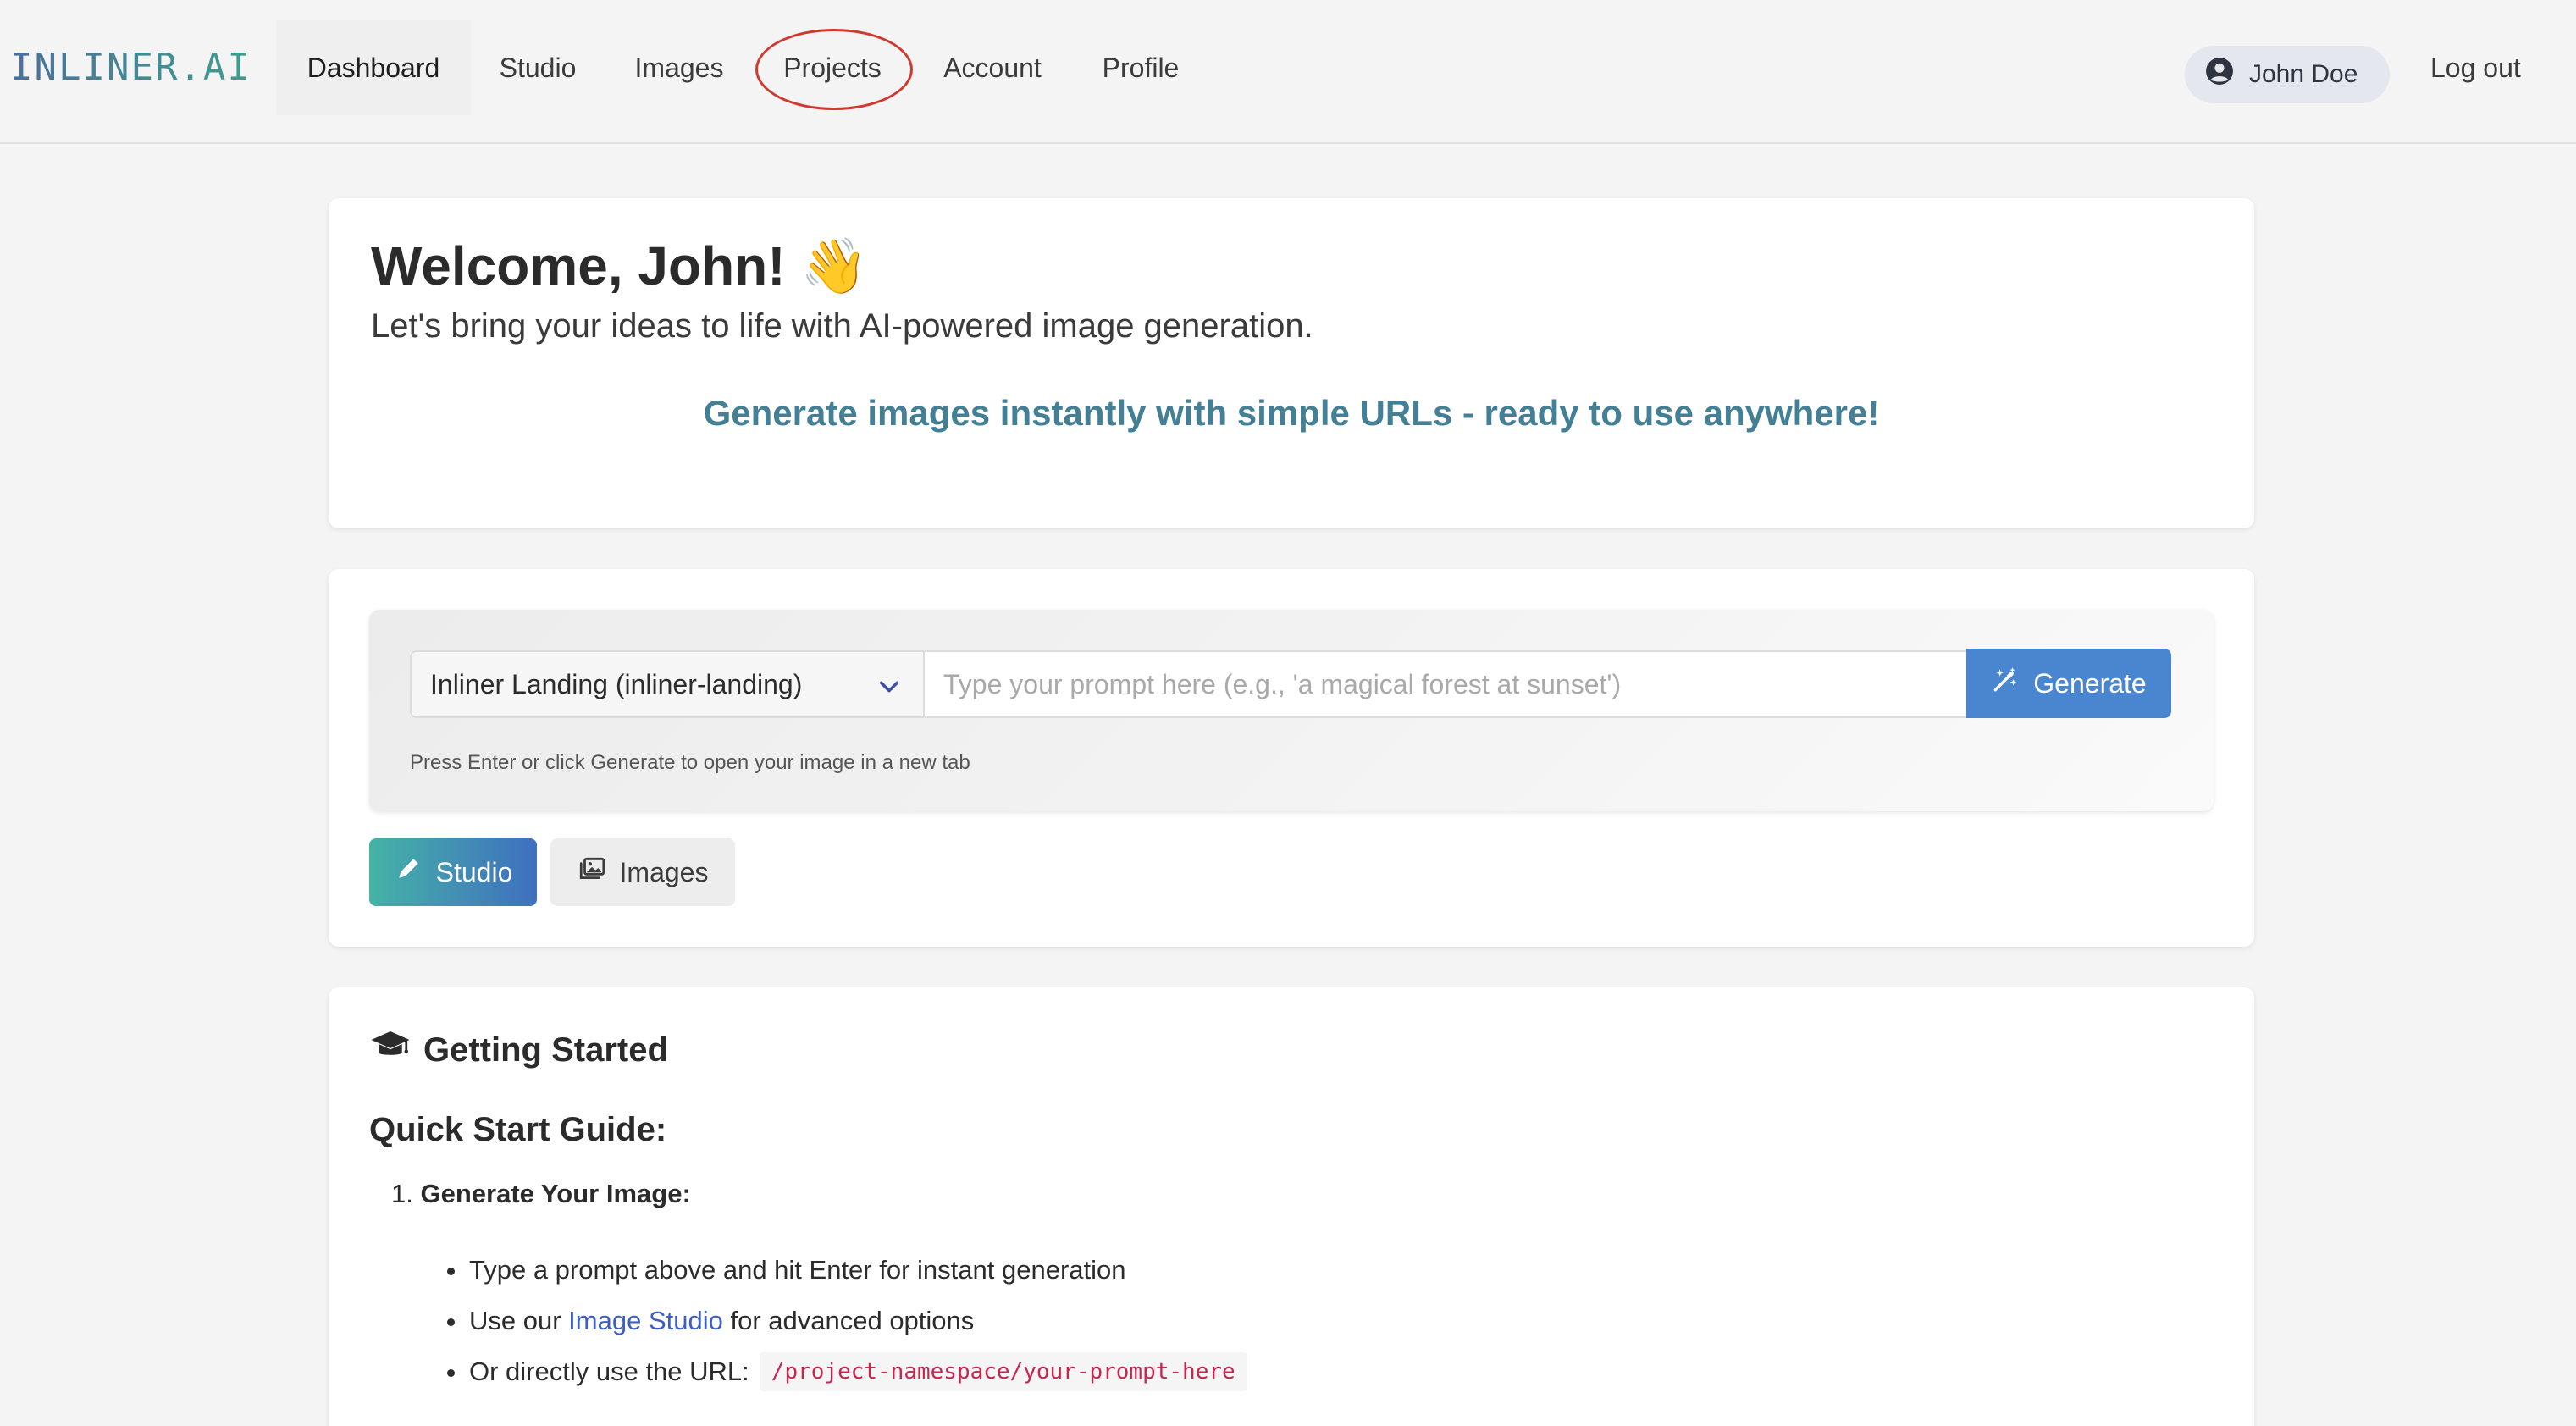 This screenshot has height=1426, width=2576. Describe the element at coordinates (131, 67) in the screenshot. I see `brand-logo: INLINER.AI` at that location.